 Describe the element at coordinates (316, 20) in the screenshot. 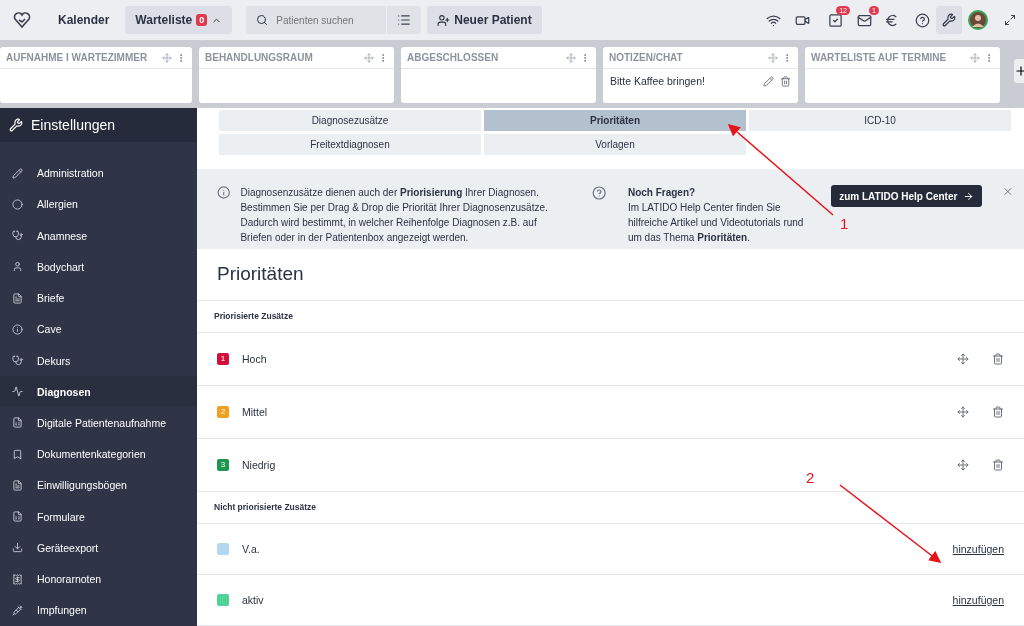

I see `search-field: Patienten suchen` at that location.